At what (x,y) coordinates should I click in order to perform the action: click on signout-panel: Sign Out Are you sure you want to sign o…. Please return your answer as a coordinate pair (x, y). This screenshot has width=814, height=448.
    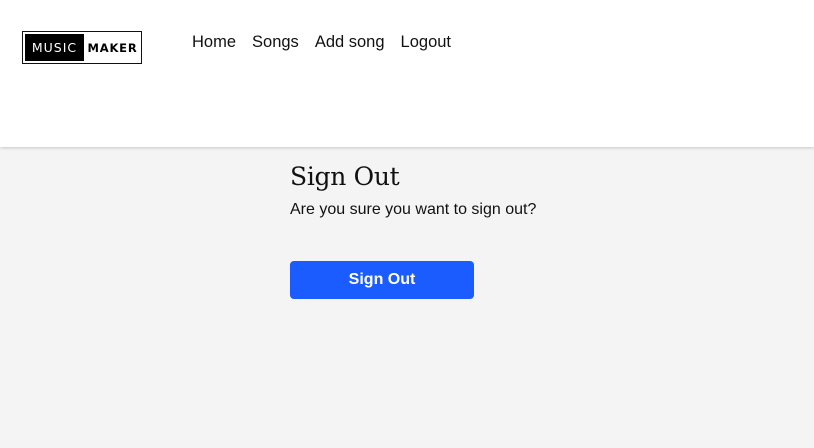
    Looking at the image, I should click on (440, 230).